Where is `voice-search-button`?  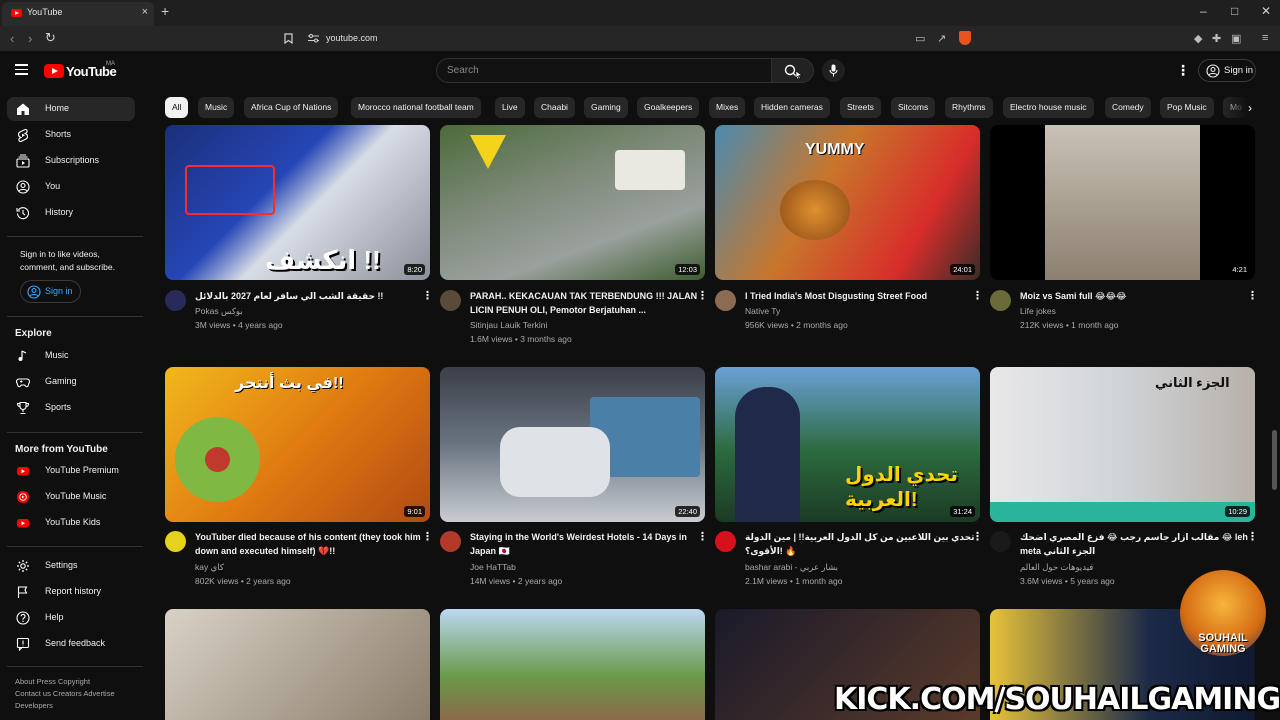 voice-search-button is located at coordinates (833, 70).